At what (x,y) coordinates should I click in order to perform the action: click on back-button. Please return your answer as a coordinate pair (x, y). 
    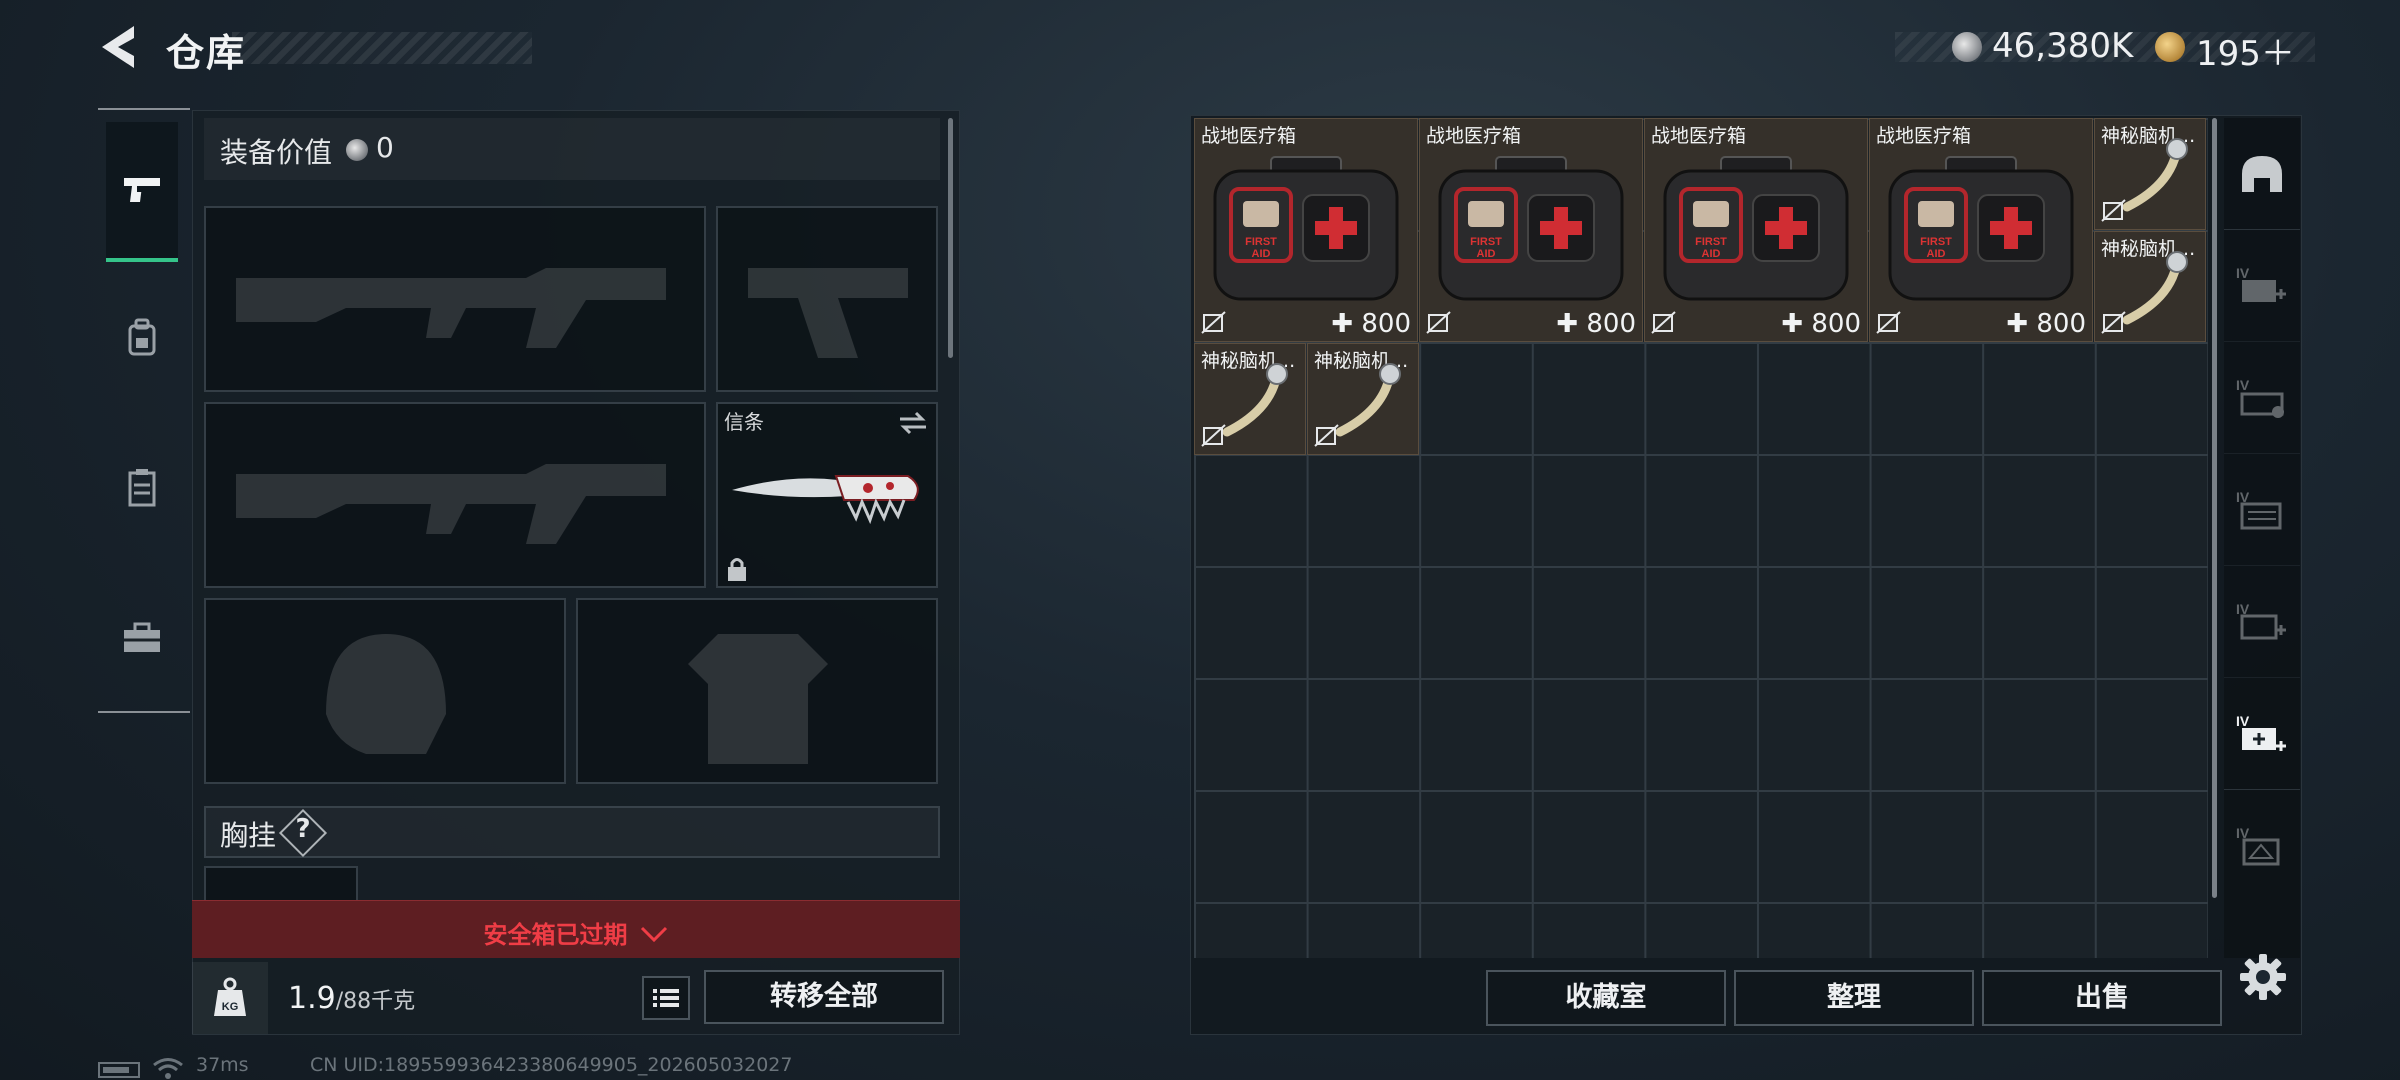
    Looking at the image, I should click on (118, 47).